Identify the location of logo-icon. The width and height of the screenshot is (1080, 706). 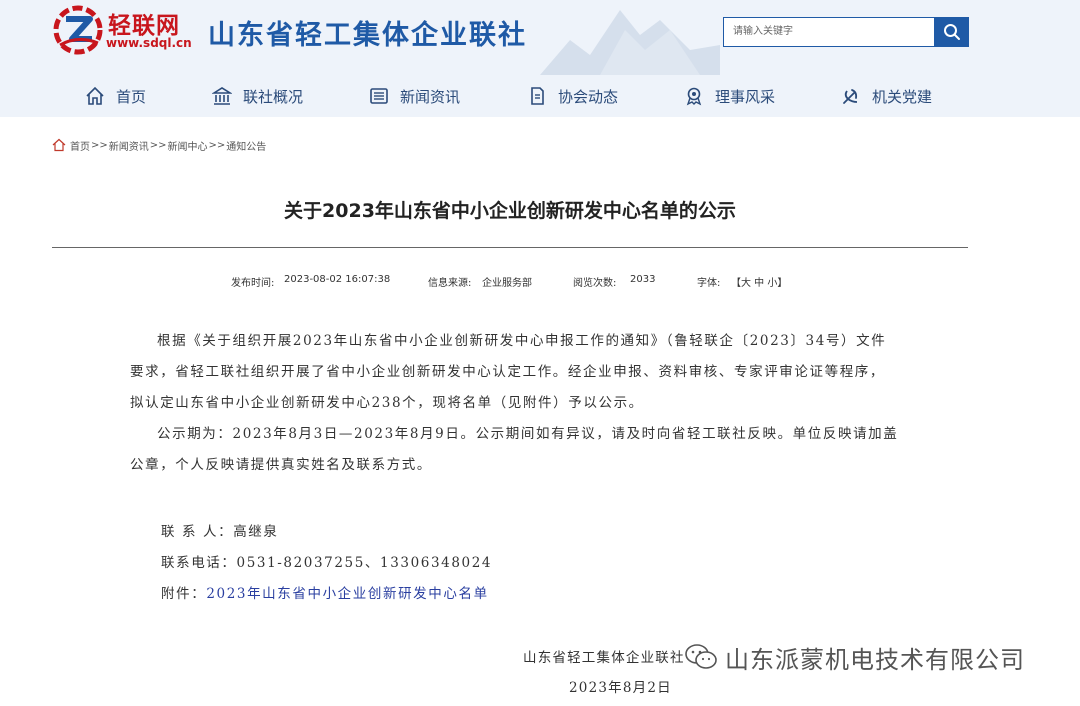
(78, 30).